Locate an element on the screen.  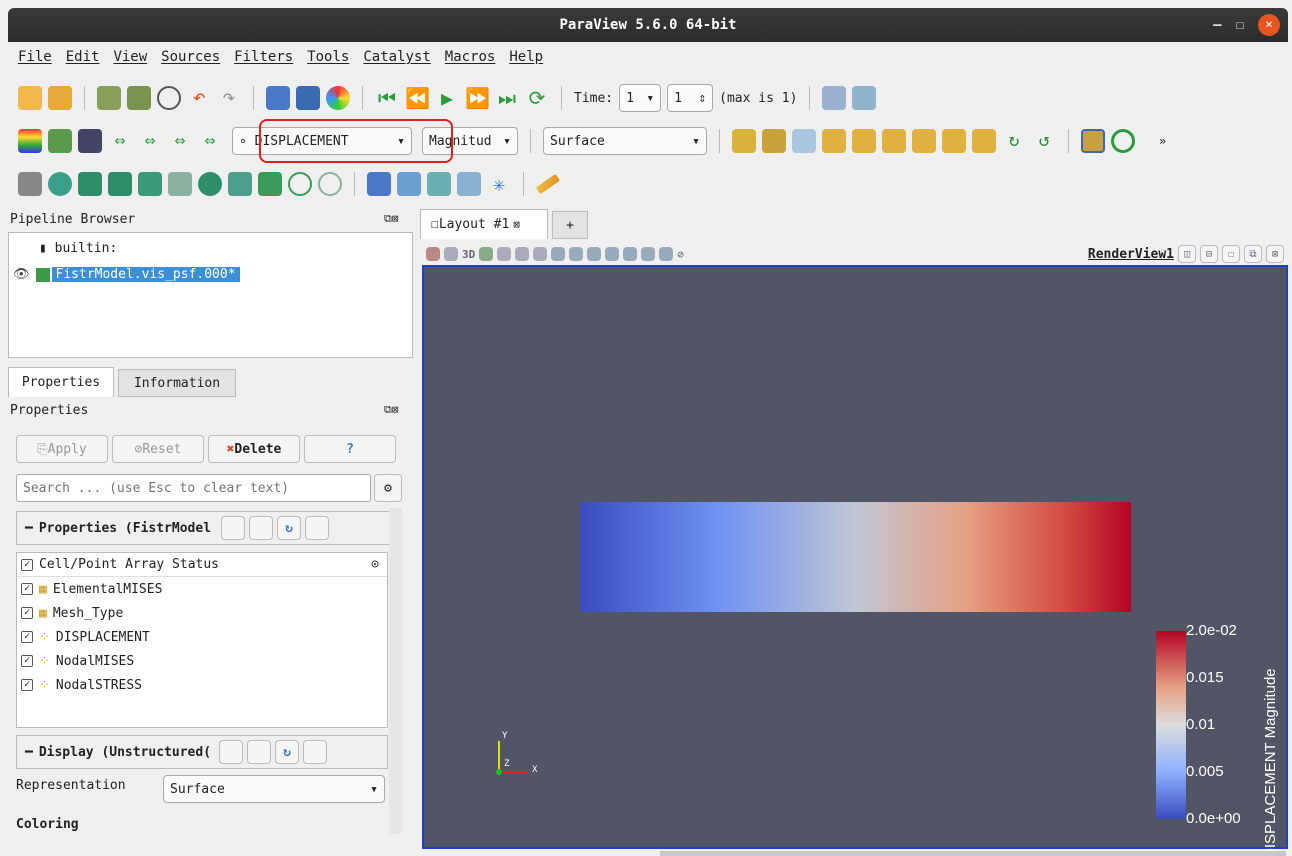
add-layout-button: + is located at coordinates (570, 225).